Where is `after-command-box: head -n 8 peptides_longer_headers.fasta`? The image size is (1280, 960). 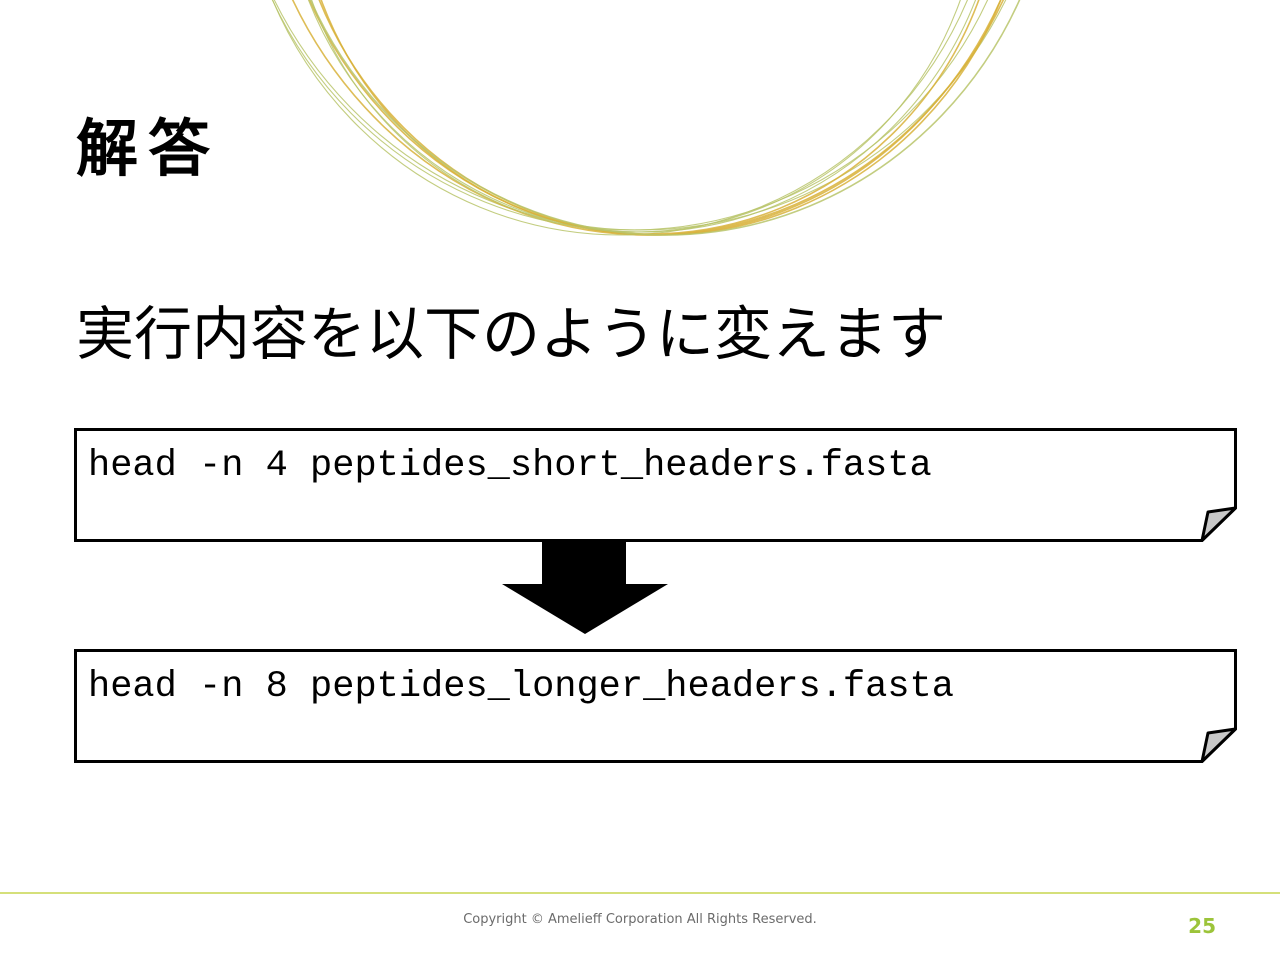
after-command-box: head -n 8 peptides_longer_headers.fasta is located at coordinates (656, 706).